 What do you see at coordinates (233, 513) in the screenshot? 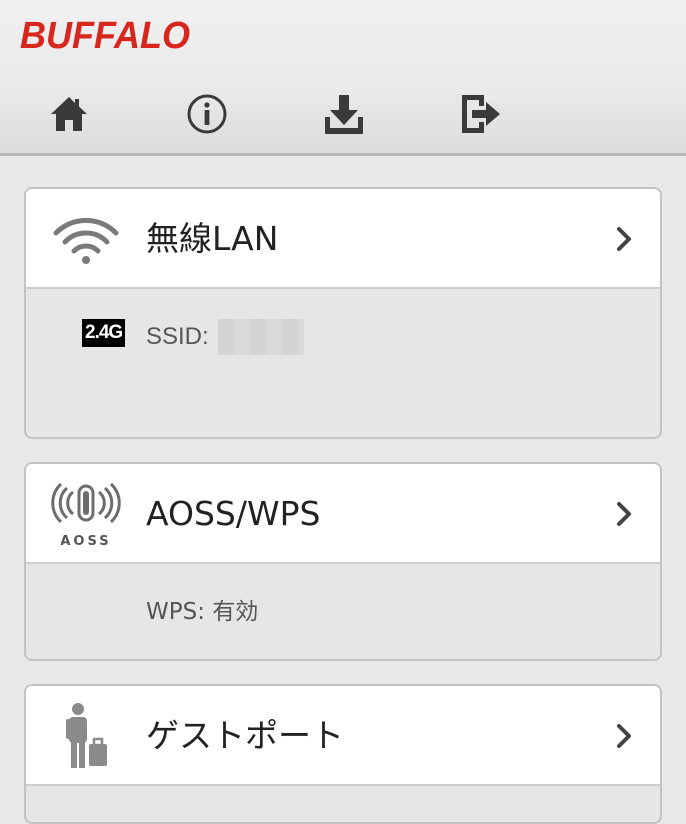
I see `aoss-wps-title: AOSS/WPS` at bounding box center [233, 513].